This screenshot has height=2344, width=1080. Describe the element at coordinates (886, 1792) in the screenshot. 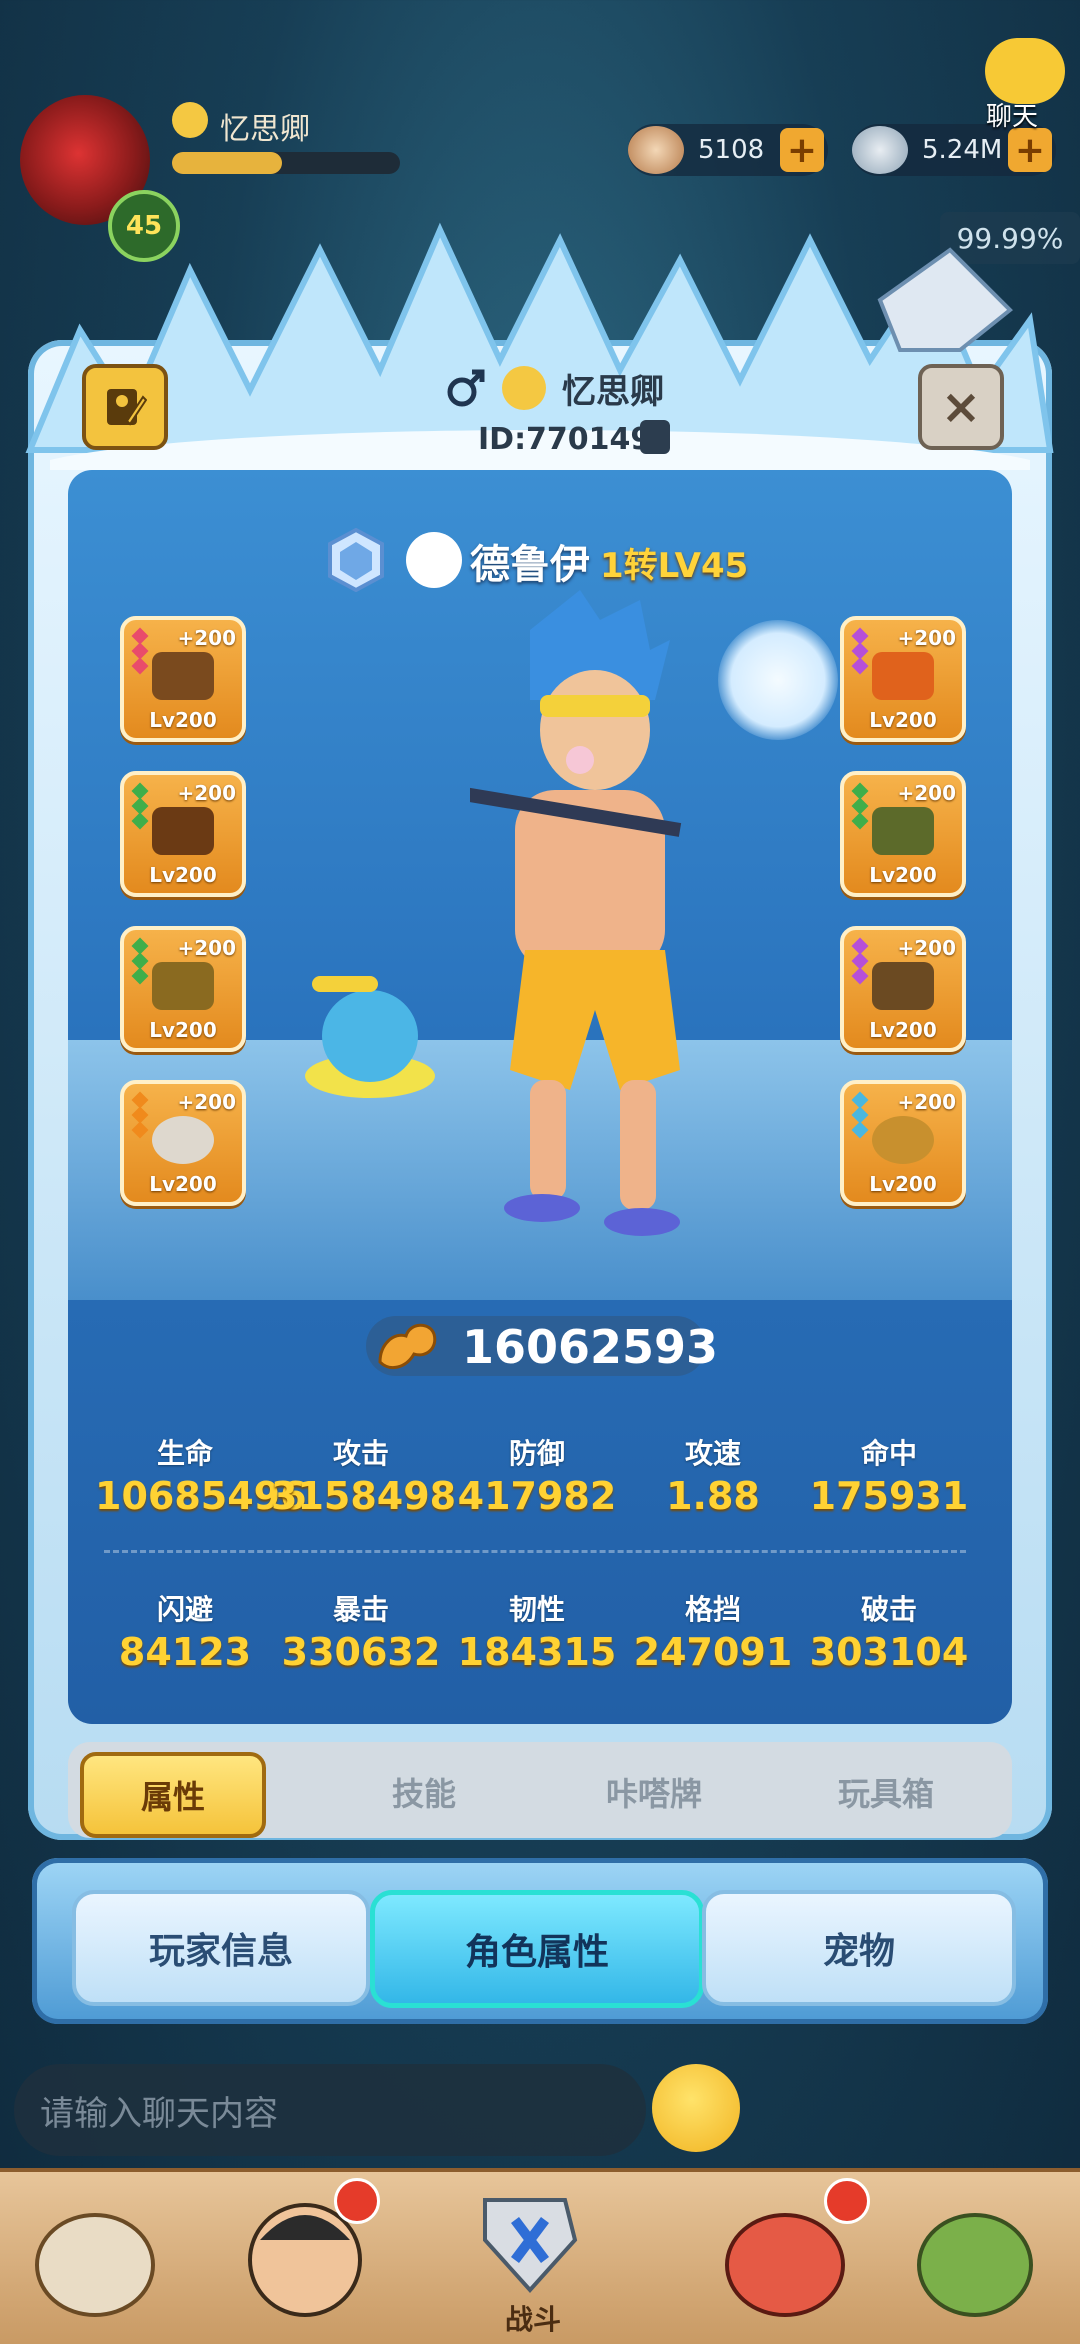

I see `tab-toybox: 玩具箱` at that location.